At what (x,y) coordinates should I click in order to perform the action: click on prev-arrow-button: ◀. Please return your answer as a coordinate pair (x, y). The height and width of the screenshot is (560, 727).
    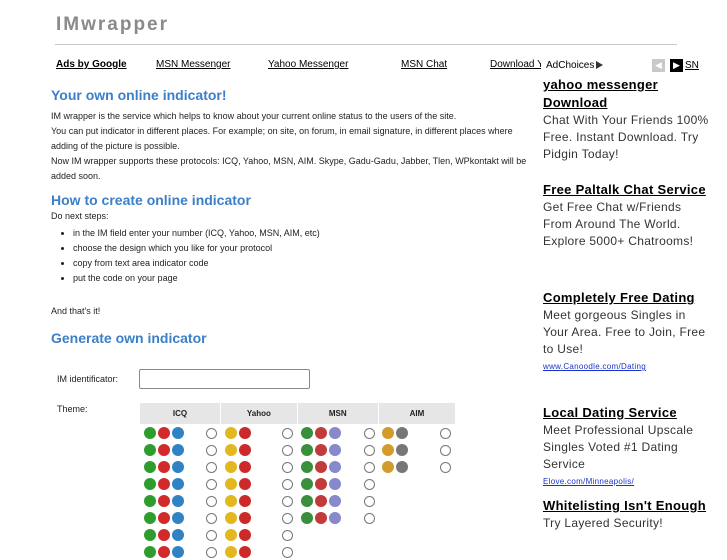
    Looking at the image, I should click on (658, 65).